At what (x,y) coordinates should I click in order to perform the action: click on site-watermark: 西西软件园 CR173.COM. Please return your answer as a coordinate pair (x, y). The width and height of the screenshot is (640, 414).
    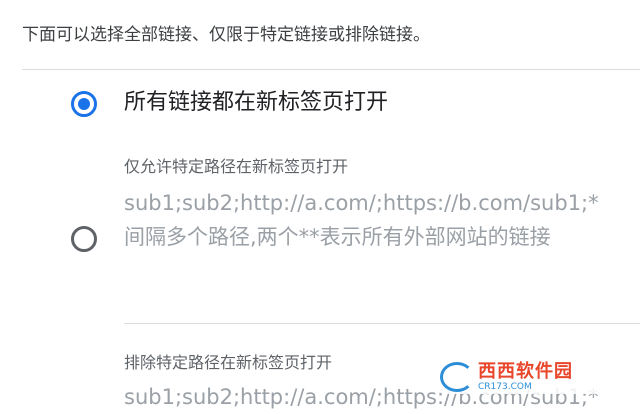
    Looking at the image, I should click on (533, 377).